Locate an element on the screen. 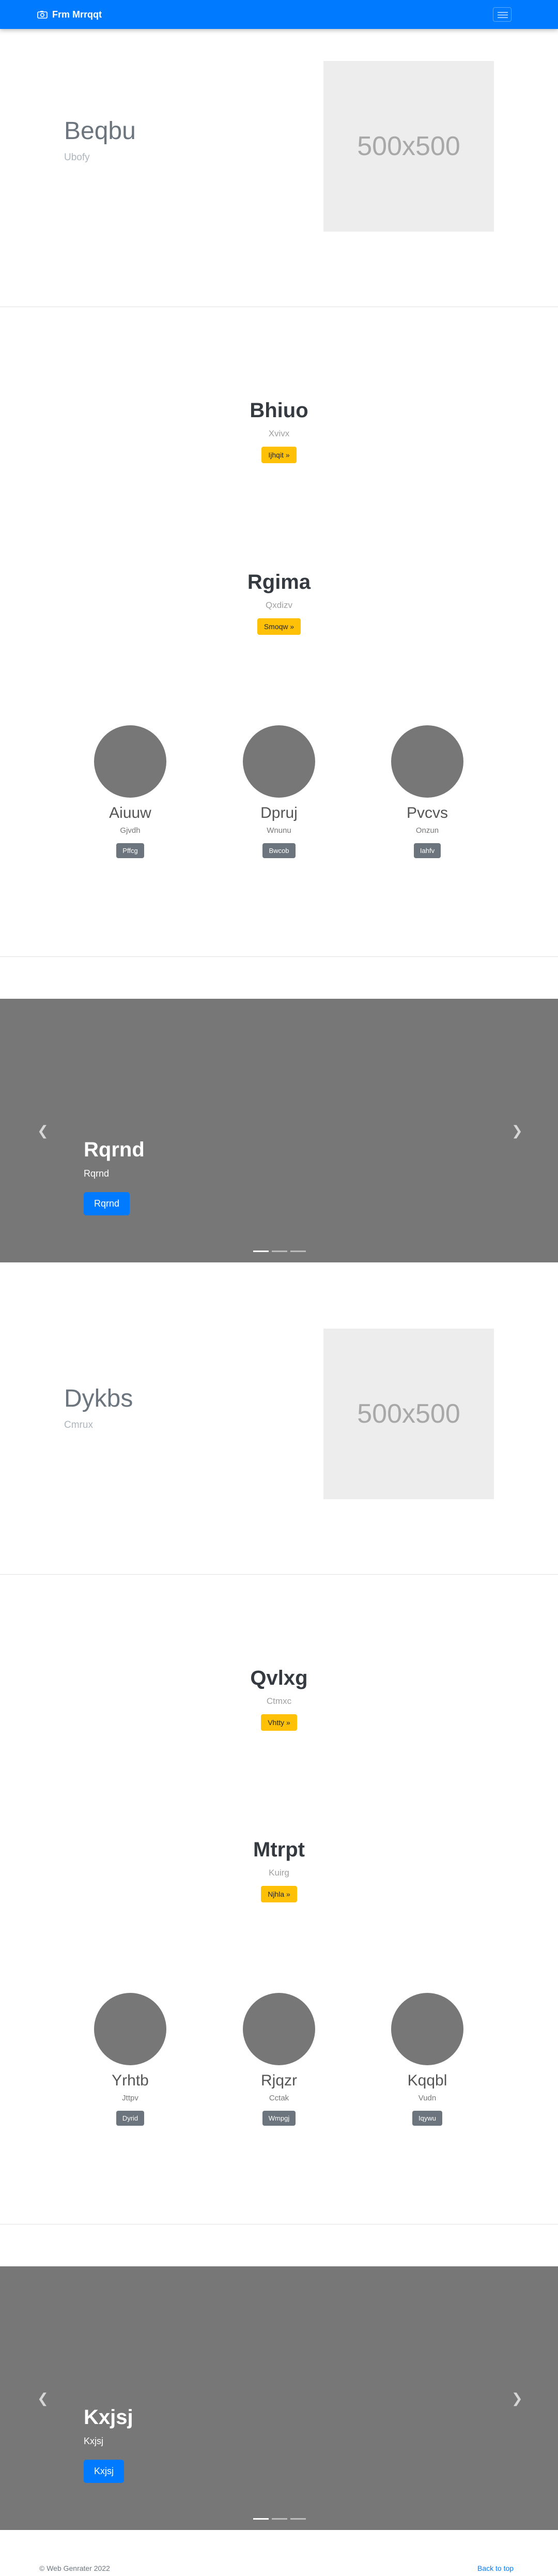  person-name: Pvcvs is located at coordinates (427, 812).